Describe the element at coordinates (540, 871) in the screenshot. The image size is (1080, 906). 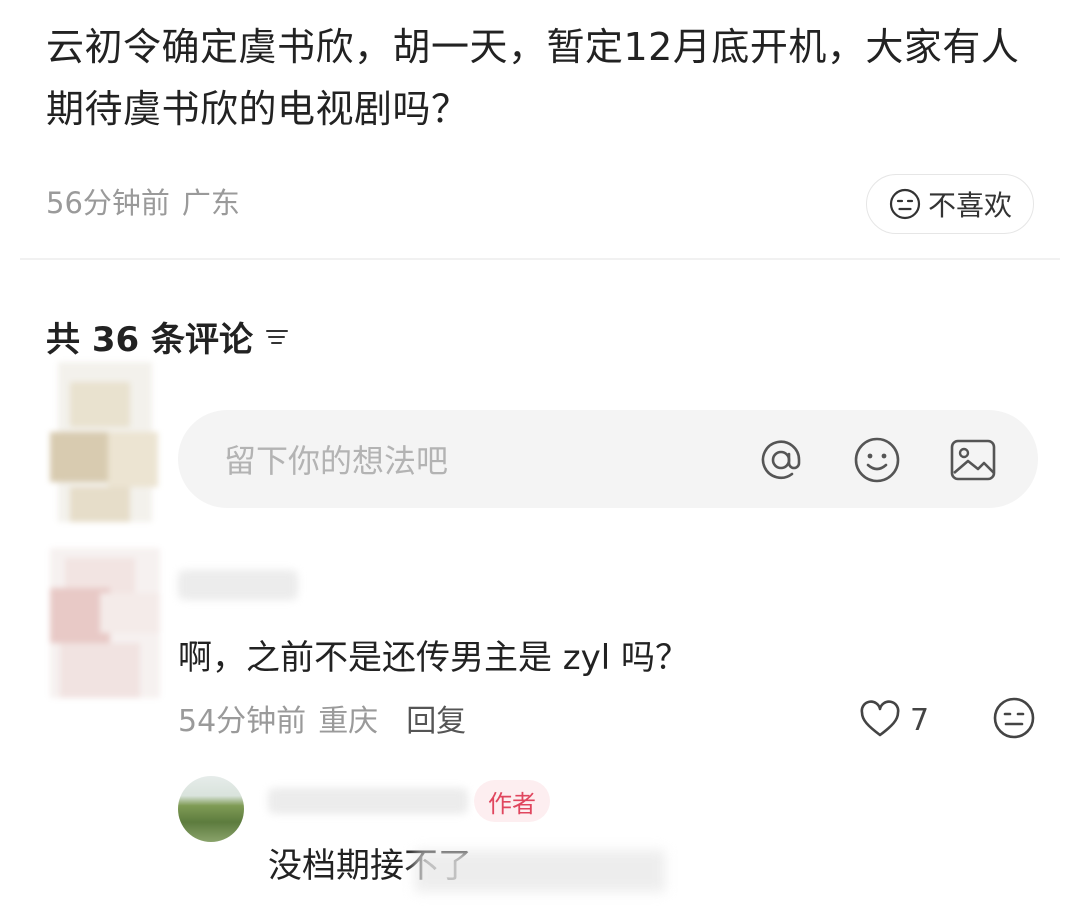
I see `watermark-blurred` at that location.